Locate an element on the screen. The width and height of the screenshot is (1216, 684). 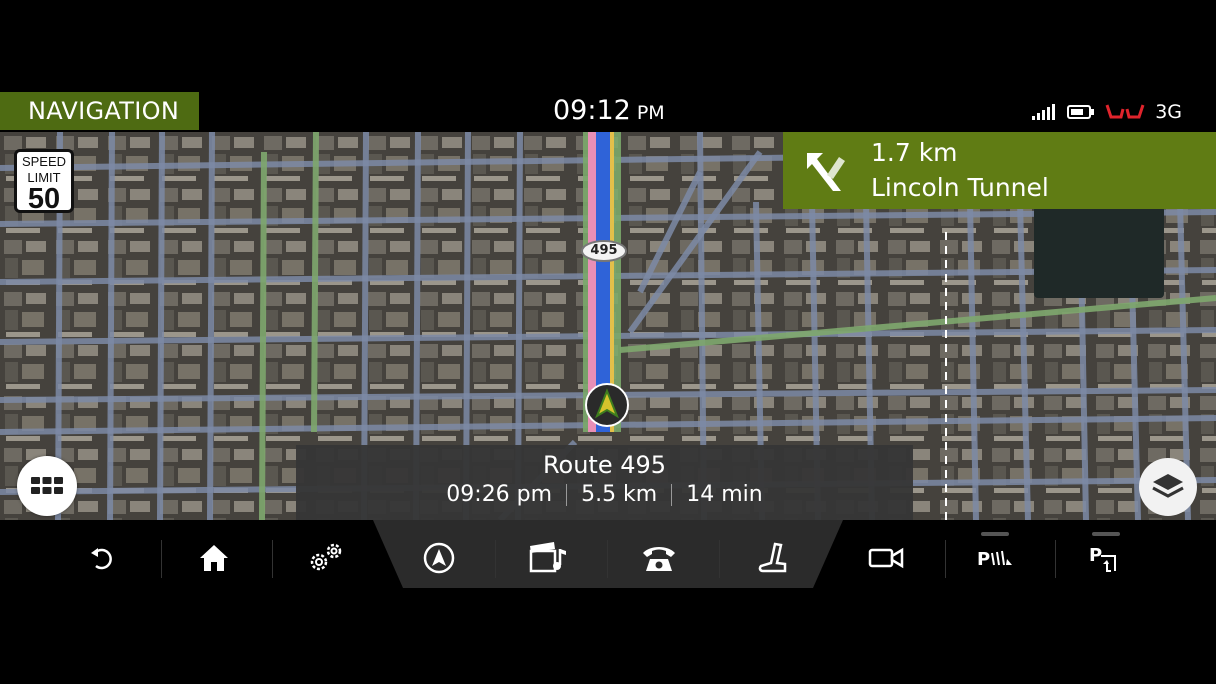
signal-icon is located at coordinates (1044, 112).